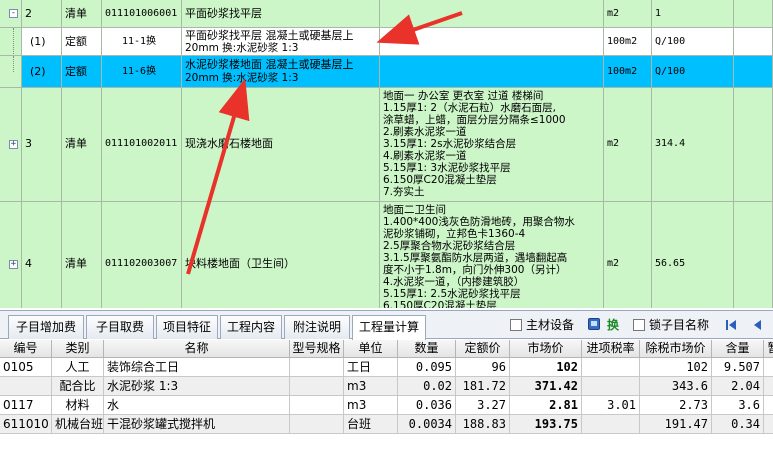 The image size is (773, 454). Describe the element at coordinates (611, 349) in the screenshot. I see `col-header-tax-rate: 进项税率` at that location.